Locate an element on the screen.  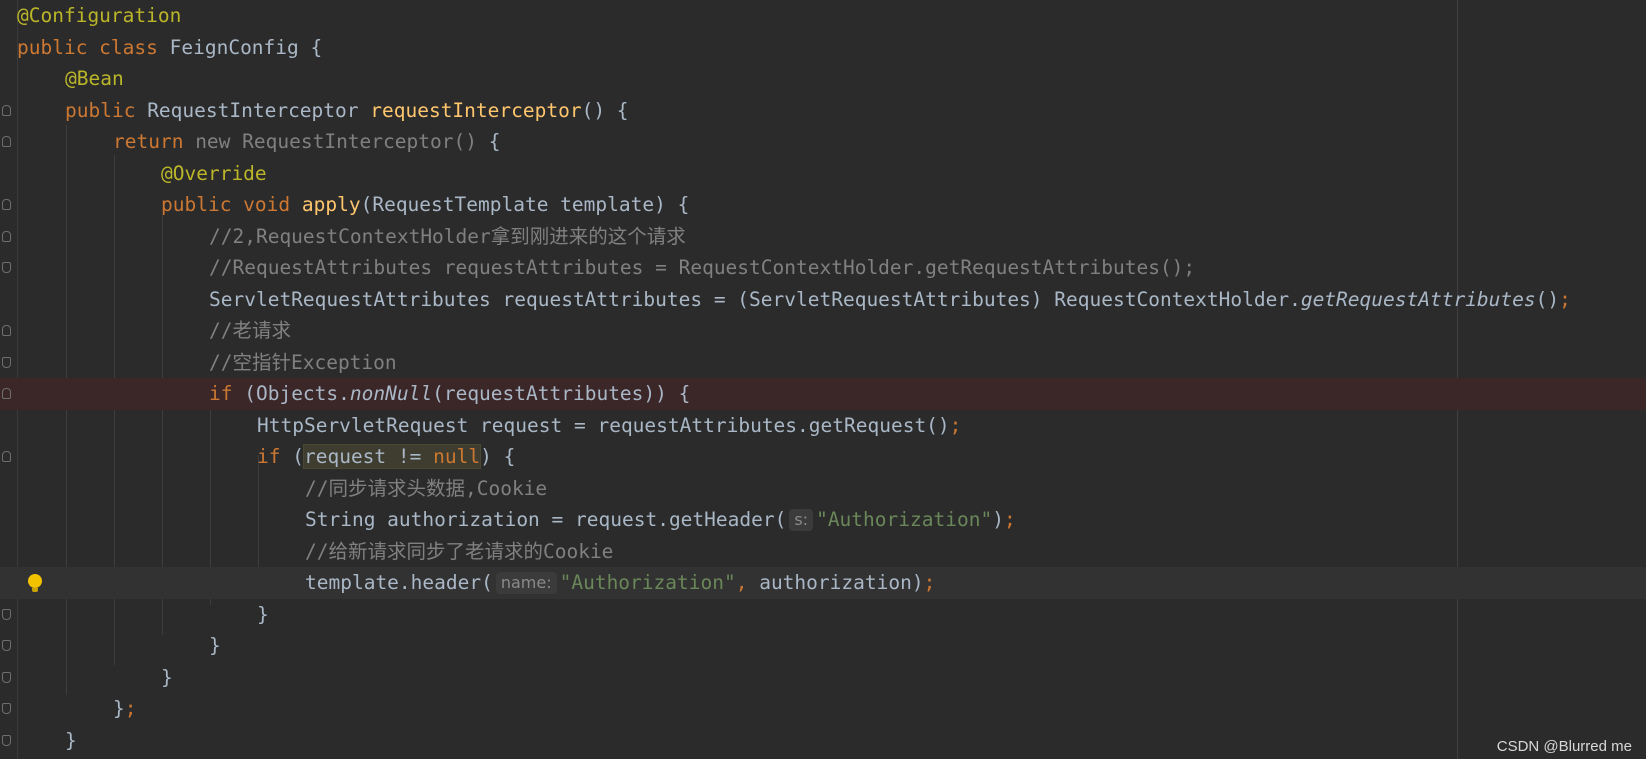
watermark: CSDN @Blurred me is located at coordinates (1564, 746).